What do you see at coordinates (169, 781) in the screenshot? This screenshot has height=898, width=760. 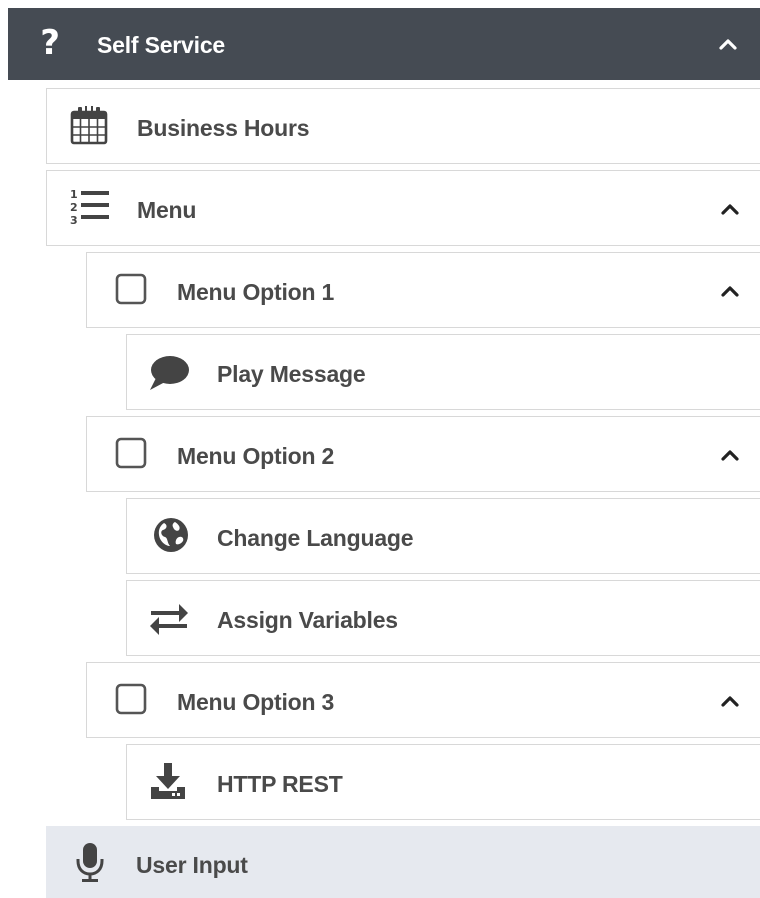 I see `download-tray-icon` at bounding box center [169, 781].